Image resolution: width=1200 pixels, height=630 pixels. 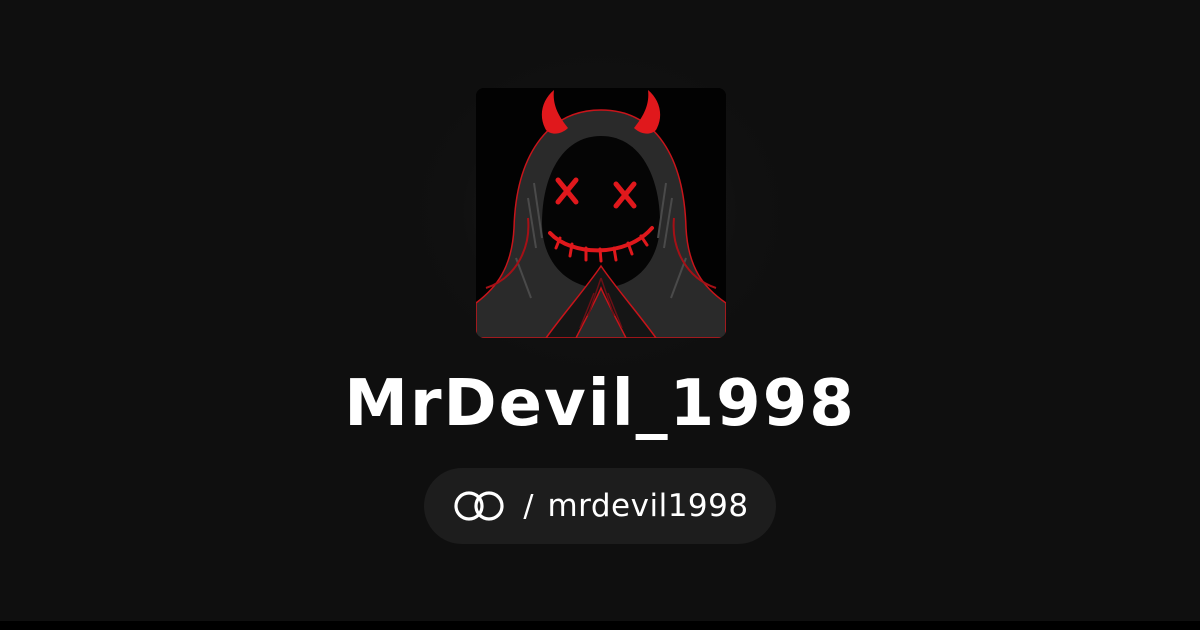 I want to click on display-name: MrDevil_1998, so click(x=600, y=404).